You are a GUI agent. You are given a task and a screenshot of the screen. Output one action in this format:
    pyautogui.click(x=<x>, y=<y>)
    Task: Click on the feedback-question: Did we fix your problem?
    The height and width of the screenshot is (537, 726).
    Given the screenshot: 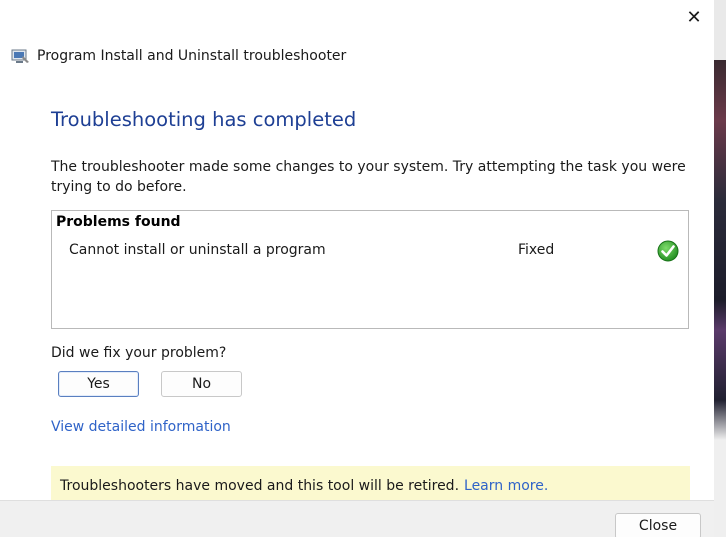 What is the action you would take?
    pyautogui.click(x=139, y=353)
    